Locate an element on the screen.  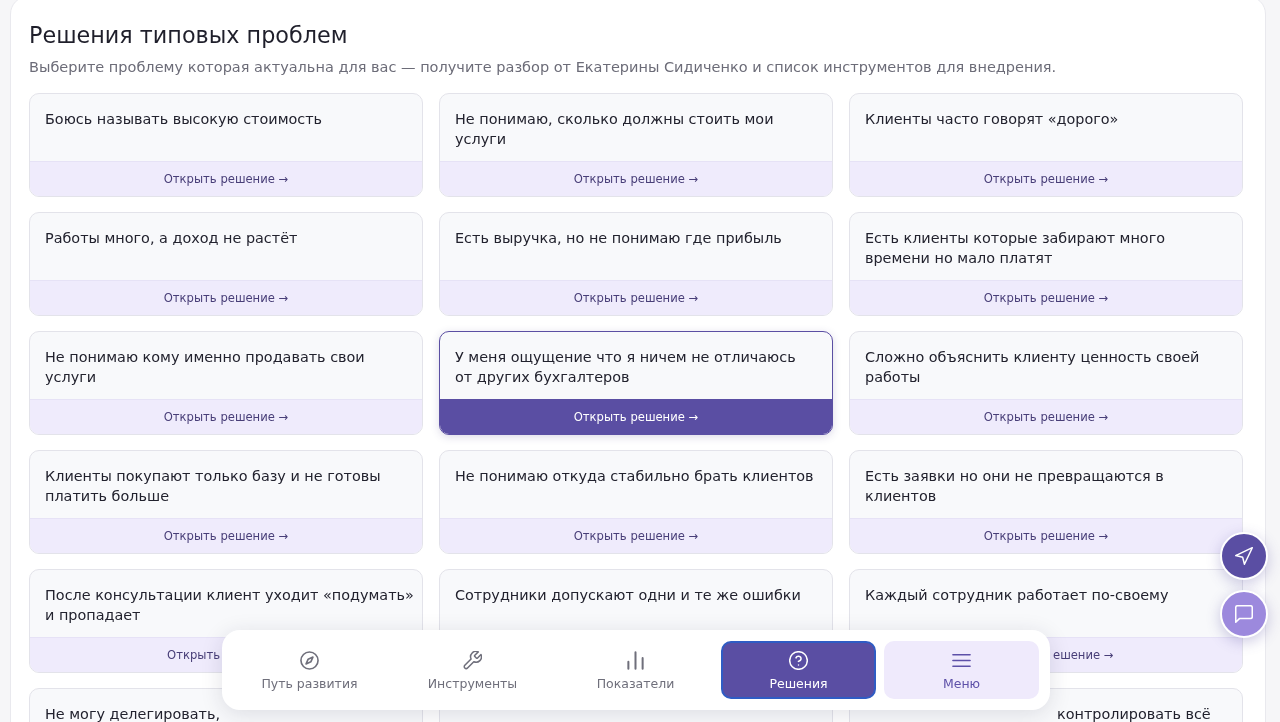
card-title: Есть заявки но они не превращаются в клиентов is located at coordinates (1014, 486).